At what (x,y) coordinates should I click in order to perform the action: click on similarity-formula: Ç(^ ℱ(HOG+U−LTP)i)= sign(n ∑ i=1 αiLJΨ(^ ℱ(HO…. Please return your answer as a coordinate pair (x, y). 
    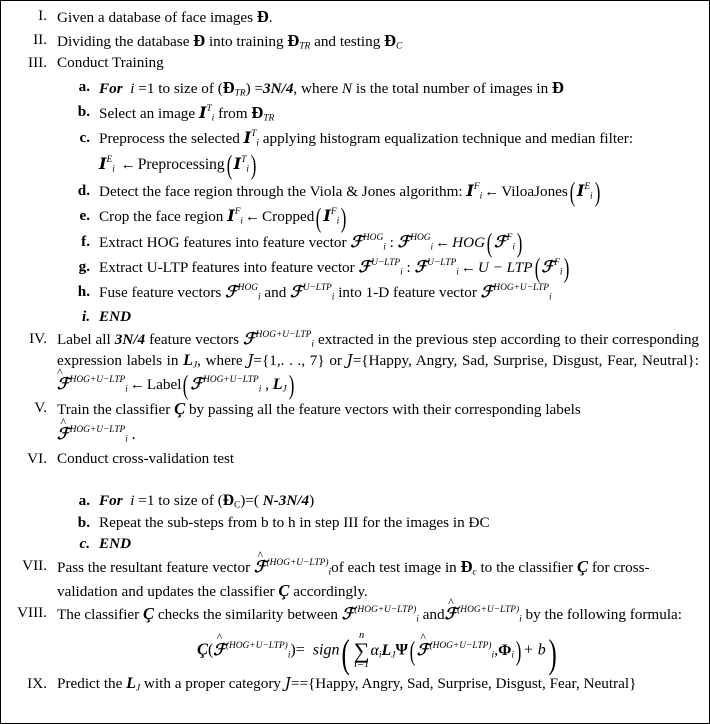
    Looking at the image, I should click on (376, 653).